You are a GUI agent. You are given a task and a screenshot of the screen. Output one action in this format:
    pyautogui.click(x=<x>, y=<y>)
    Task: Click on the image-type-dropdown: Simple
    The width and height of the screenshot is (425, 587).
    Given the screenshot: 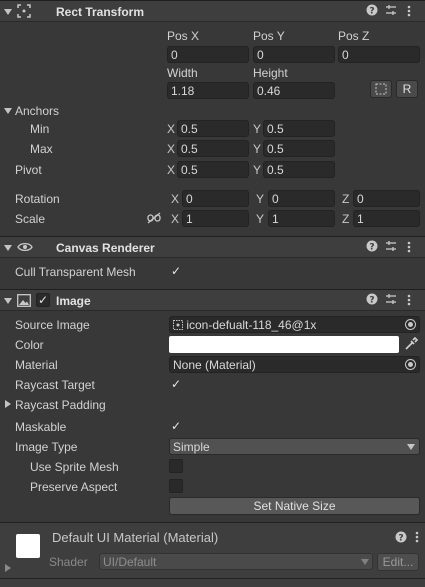 What is the action you would take?
    pyautogui.click(x=294, y=446)
    